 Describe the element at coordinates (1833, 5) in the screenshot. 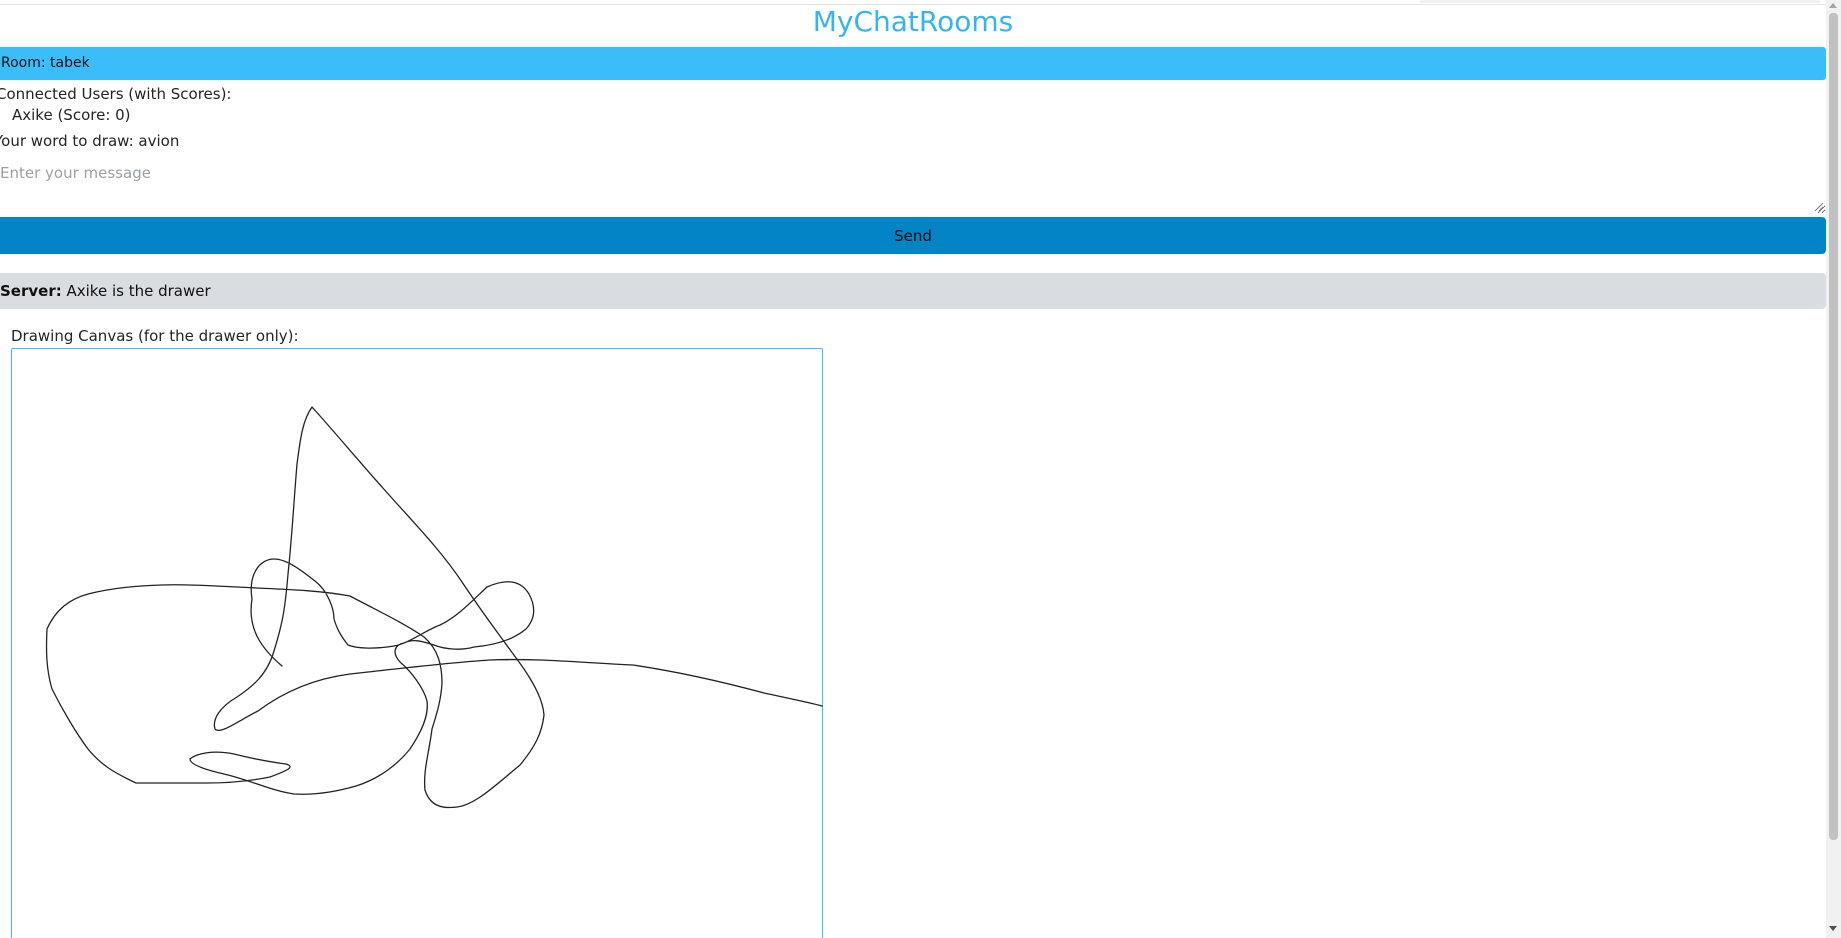

I see `scroll-up-arrow-icon` at that location.